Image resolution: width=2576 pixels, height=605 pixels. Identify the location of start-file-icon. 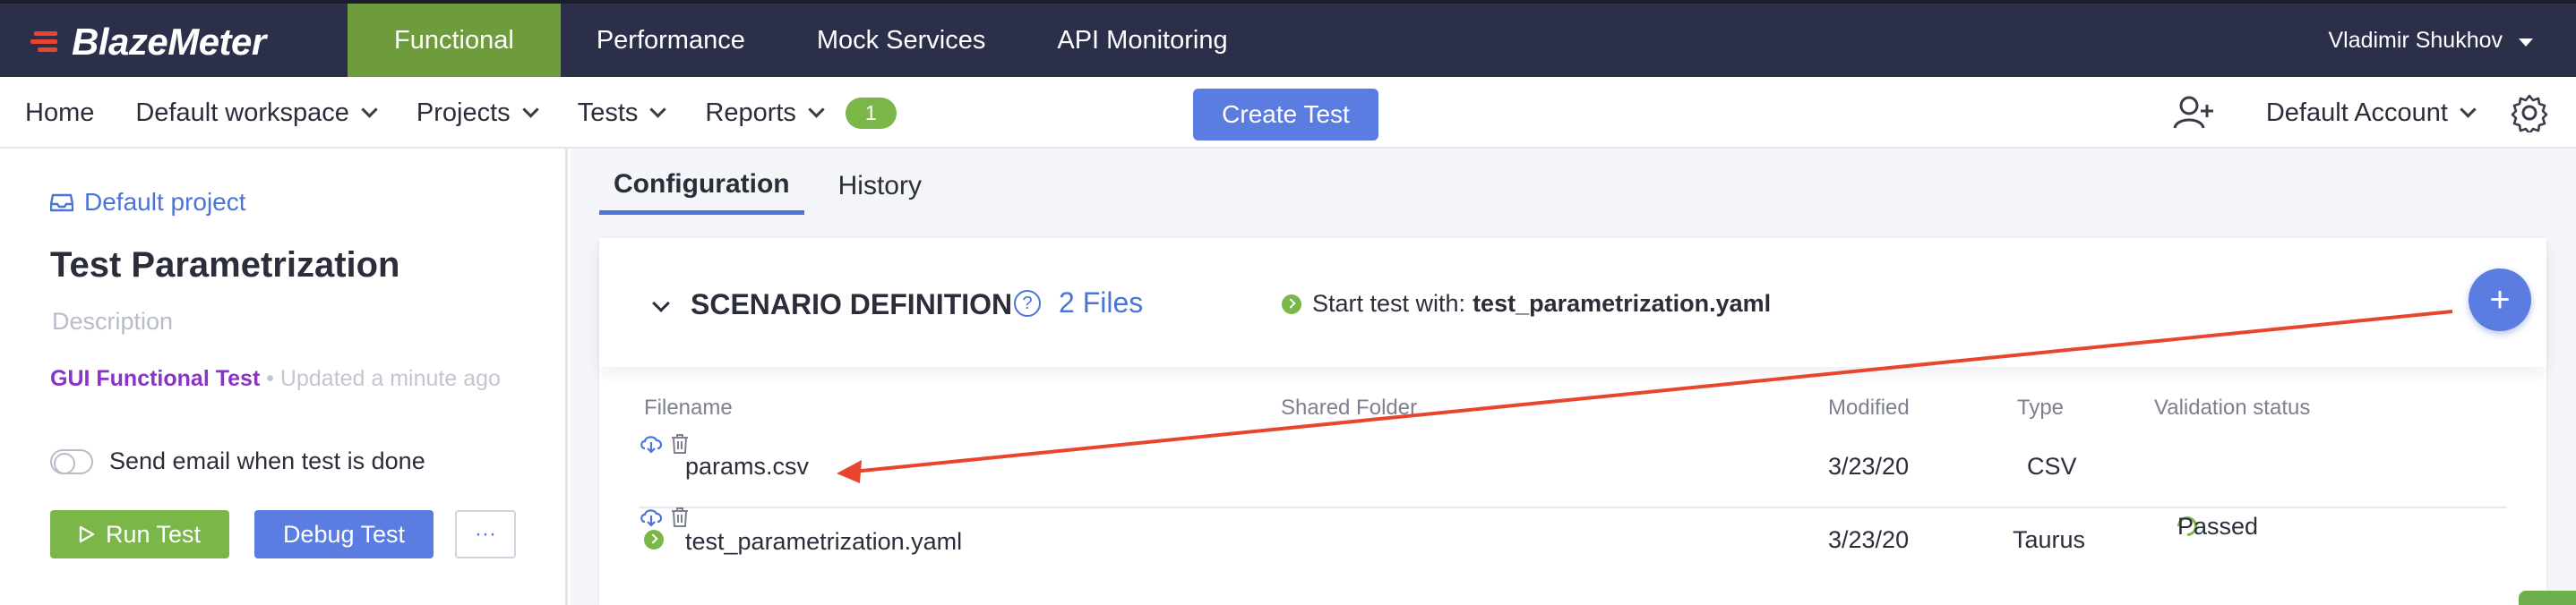
(654, 540).